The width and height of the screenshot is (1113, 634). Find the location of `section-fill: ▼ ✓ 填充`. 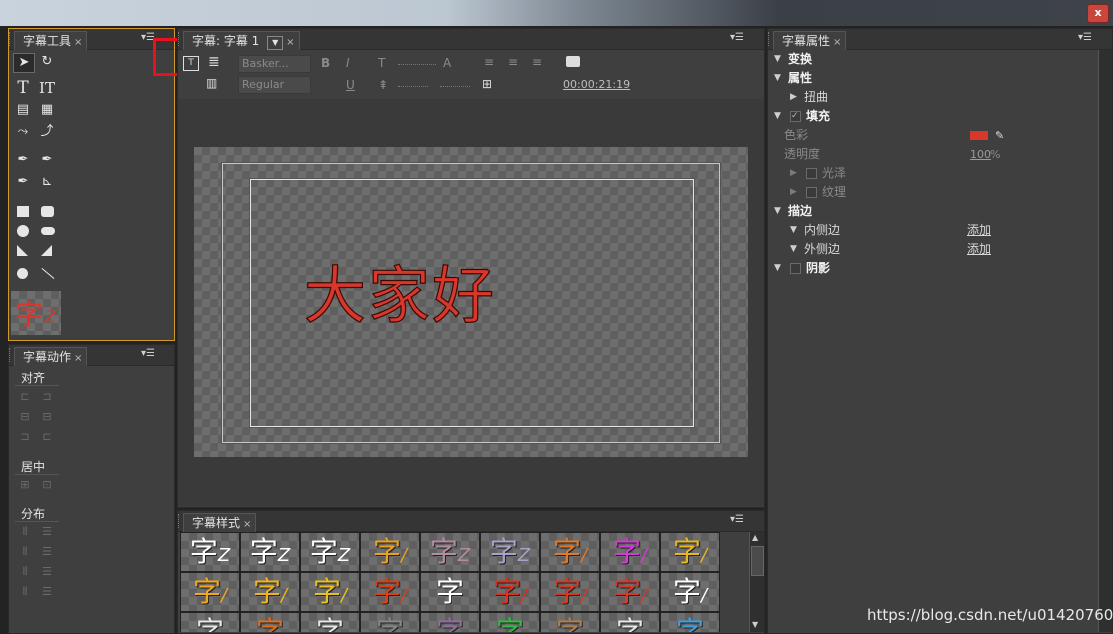

section-fill: ▼ ✓ 填充 is located at coordinates (933, 116).